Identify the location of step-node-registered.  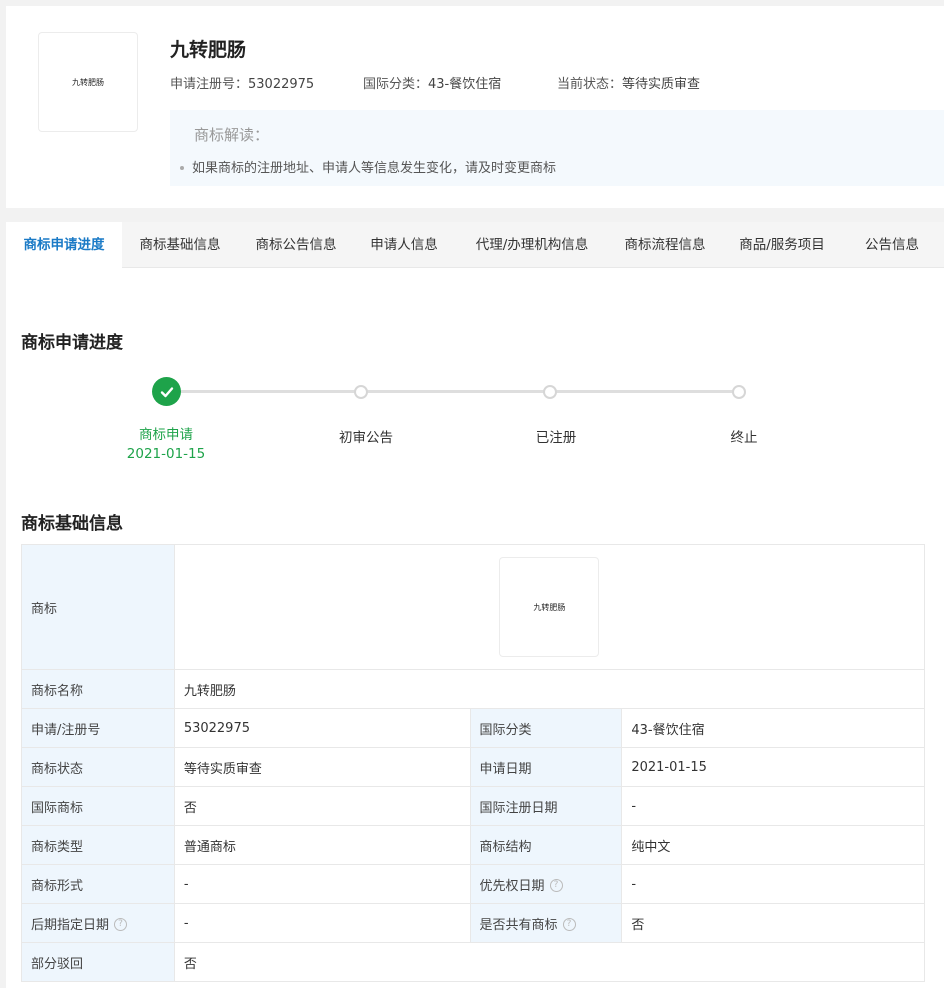
(550, 392).